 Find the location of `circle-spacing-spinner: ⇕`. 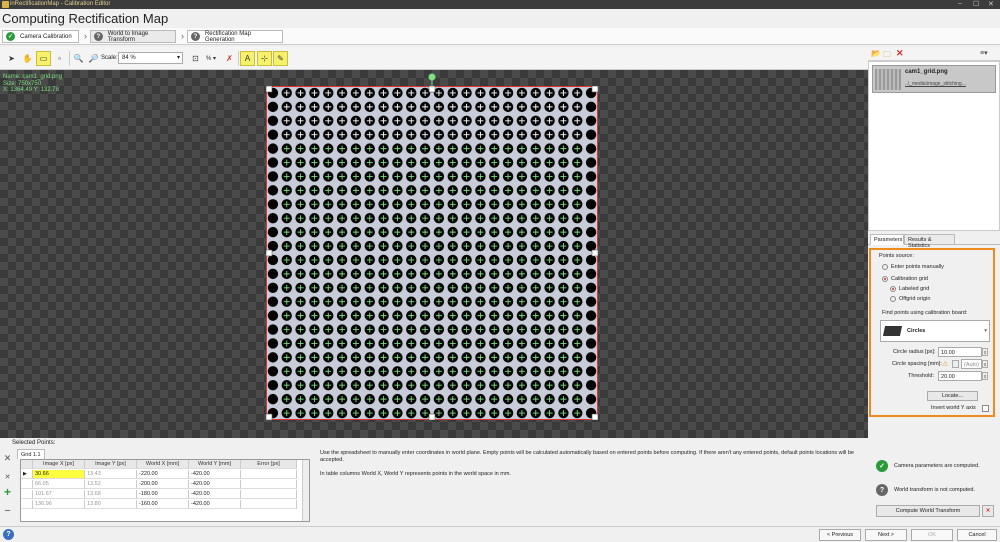

circle-spacing-spinner: ⇕ is located at coordinates (985, 364).